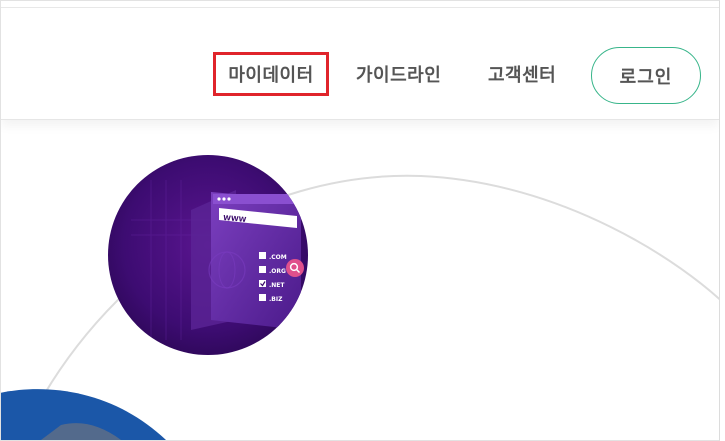 Image resolution: width=725 pixels, height=441 pixels. Describe the element at coordinates (277, 285) in the screenshot. I see `domain-label-net: .NET` at that location.